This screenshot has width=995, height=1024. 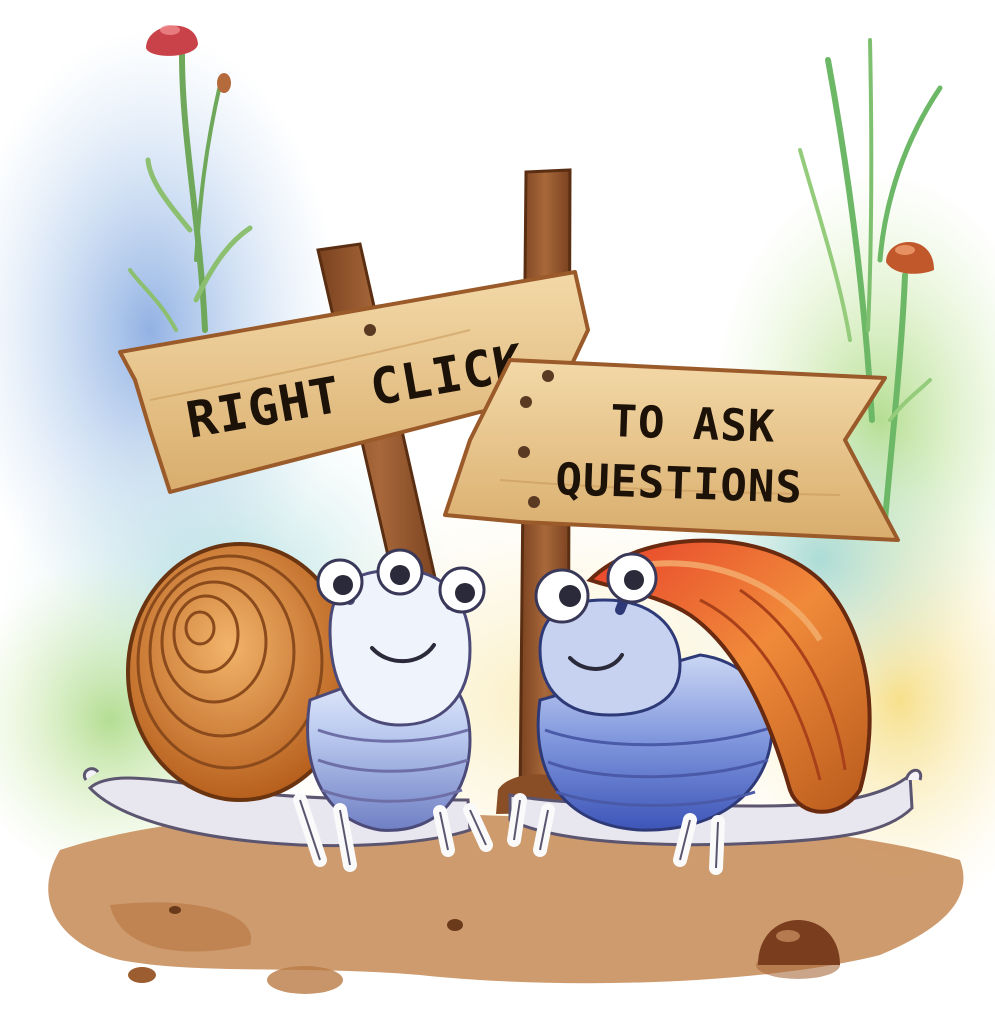 I want to click on sign-ask-questions: TO ASK QUESTIONS, so click(x=671, y=450).